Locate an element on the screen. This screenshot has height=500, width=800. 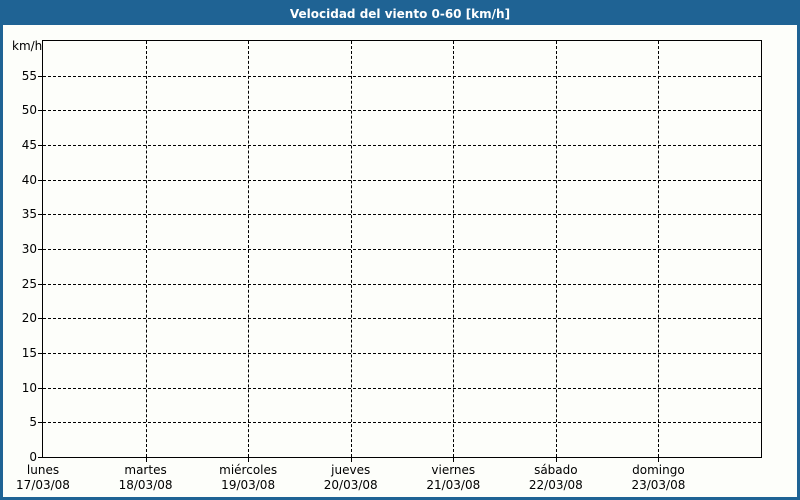
day-name: domingo is located at coordinates (658, 470).